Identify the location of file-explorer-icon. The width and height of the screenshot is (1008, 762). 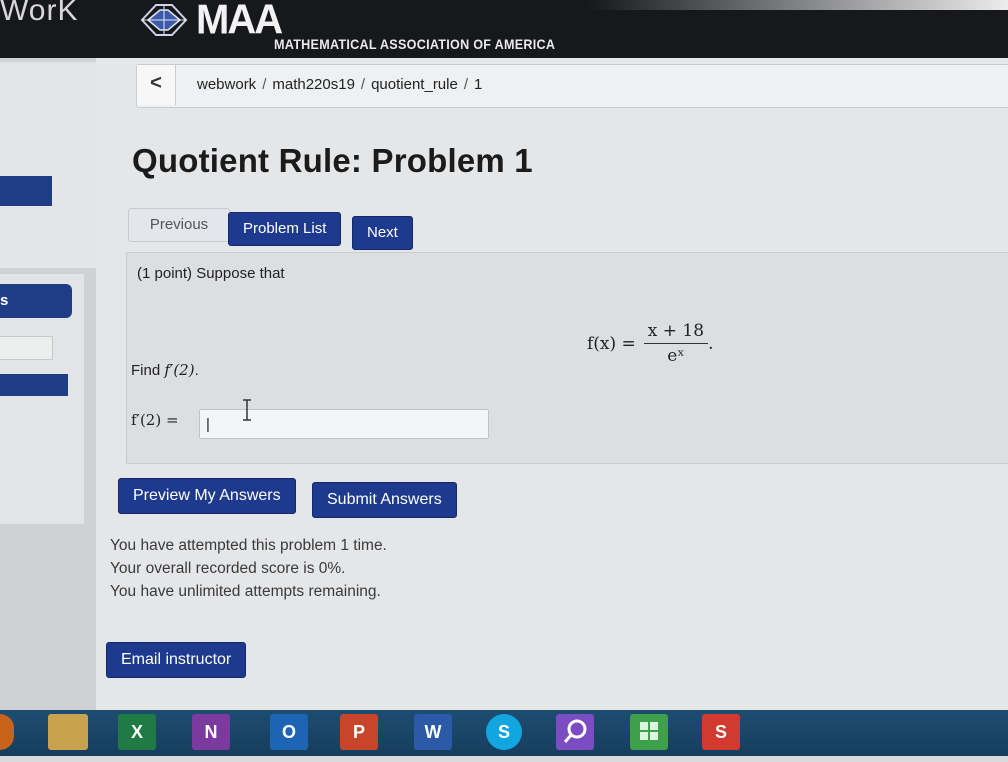
(68, 732).